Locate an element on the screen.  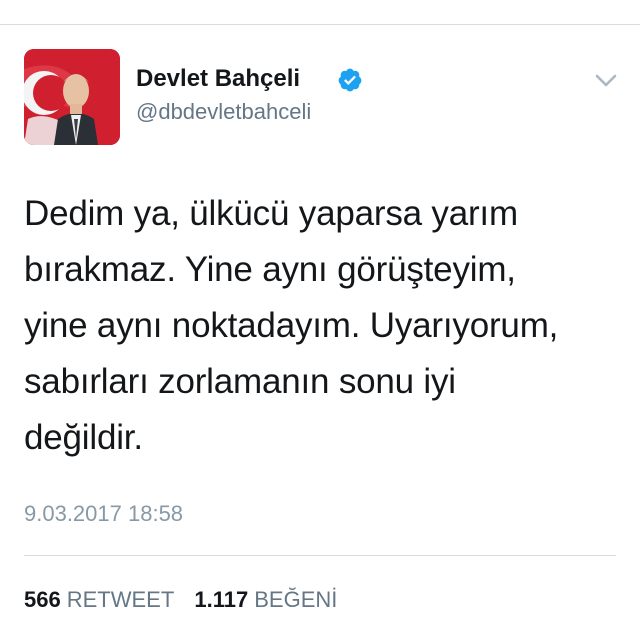
tweet-text-line: yine aynı noktadayım. Uyarıyorum, is located at coordinates (291, 325).